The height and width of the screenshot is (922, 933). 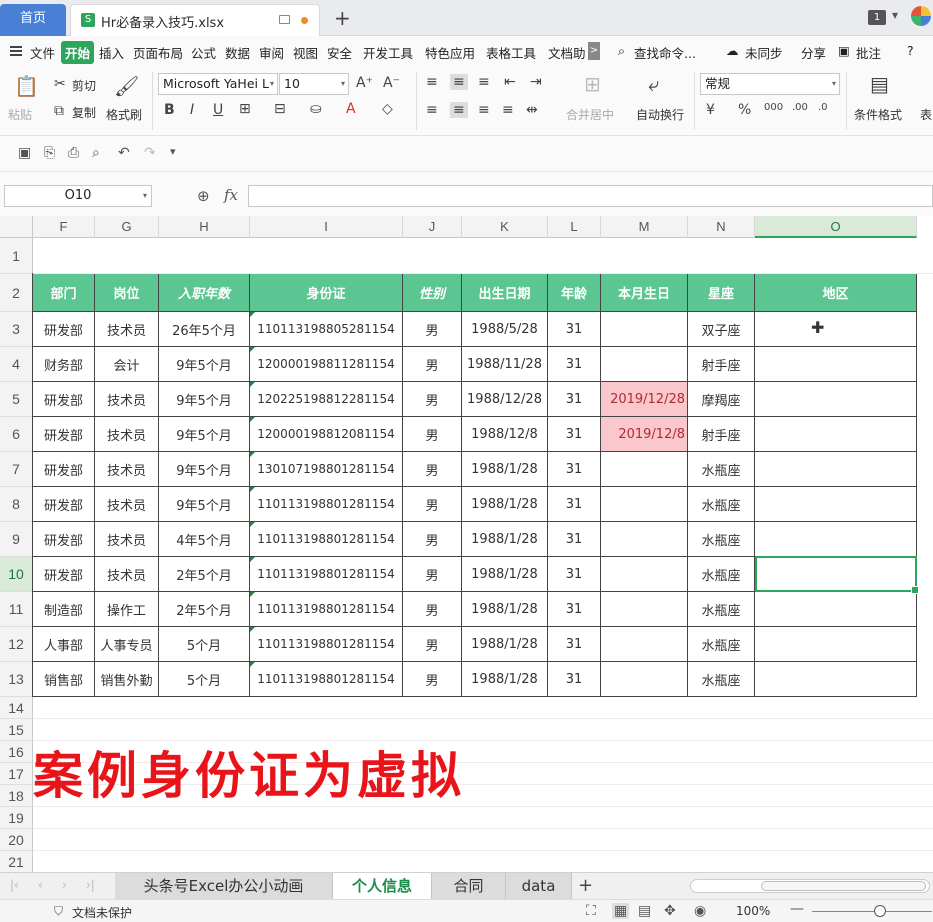 What do you see at coordinates (326, 469) in the screenshot?
I see `table-cell: 130107198801281154` at bounding box center [326, 469].